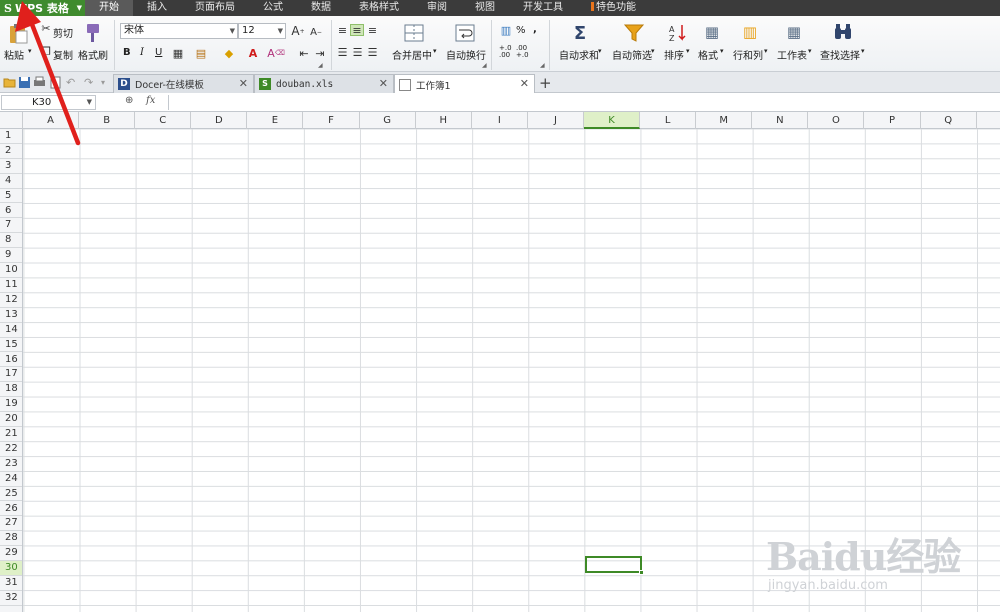  Describe the element at coordinates (521, 30) in the screenshot. I see `percent-button: %` at that location.